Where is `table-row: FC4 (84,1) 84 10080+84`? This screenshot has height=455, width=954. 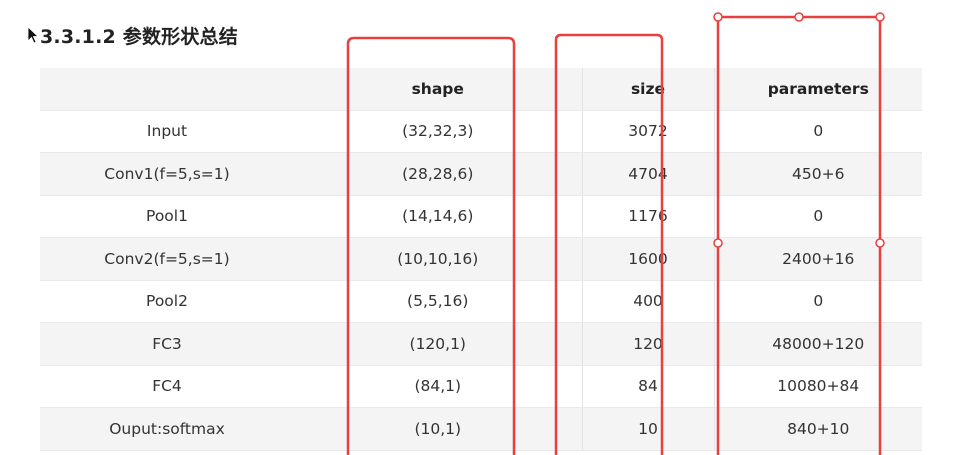 table-row: FC4 (84,1) 84 10080+84 is located at coordinates (481, 386).